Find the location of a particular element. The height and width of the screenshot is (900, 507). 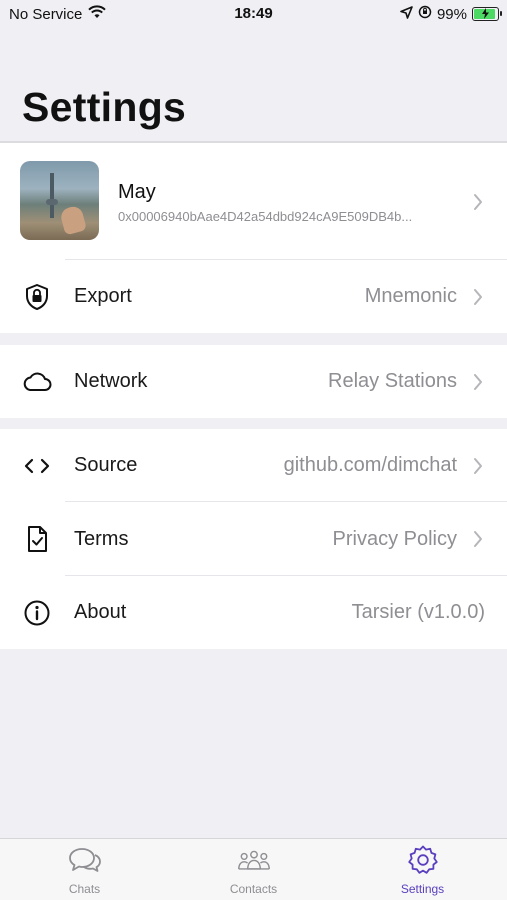

tab-chats-label: Chats is located at coordinates (84, 889).